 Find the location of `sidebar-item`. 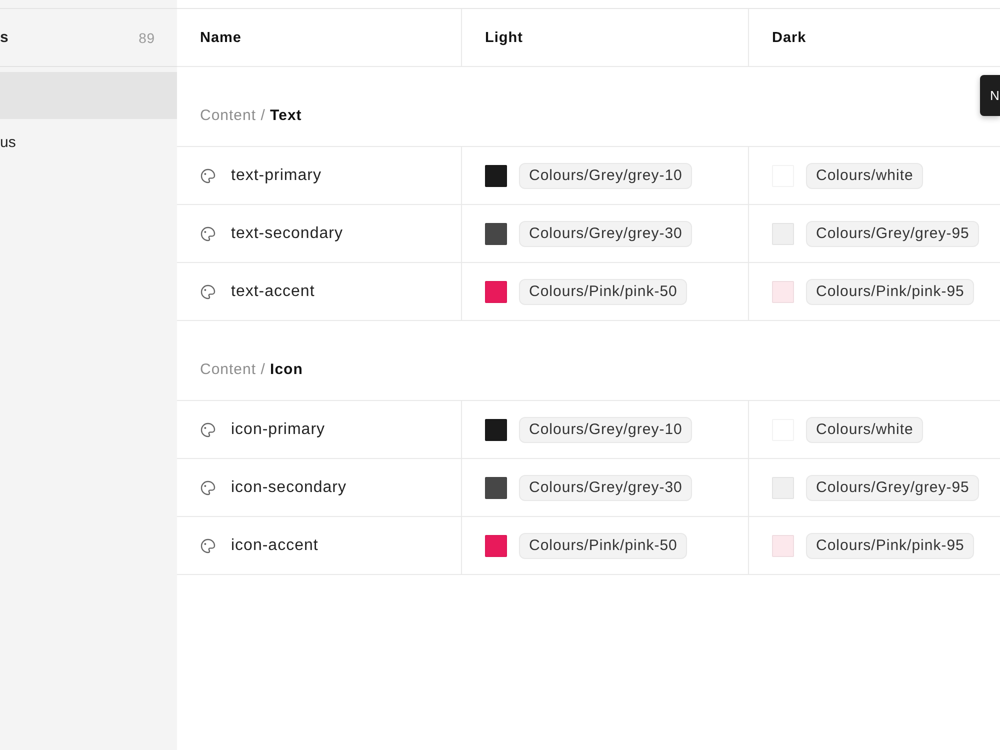

sidebar-item is located at coordinates (88, 95).